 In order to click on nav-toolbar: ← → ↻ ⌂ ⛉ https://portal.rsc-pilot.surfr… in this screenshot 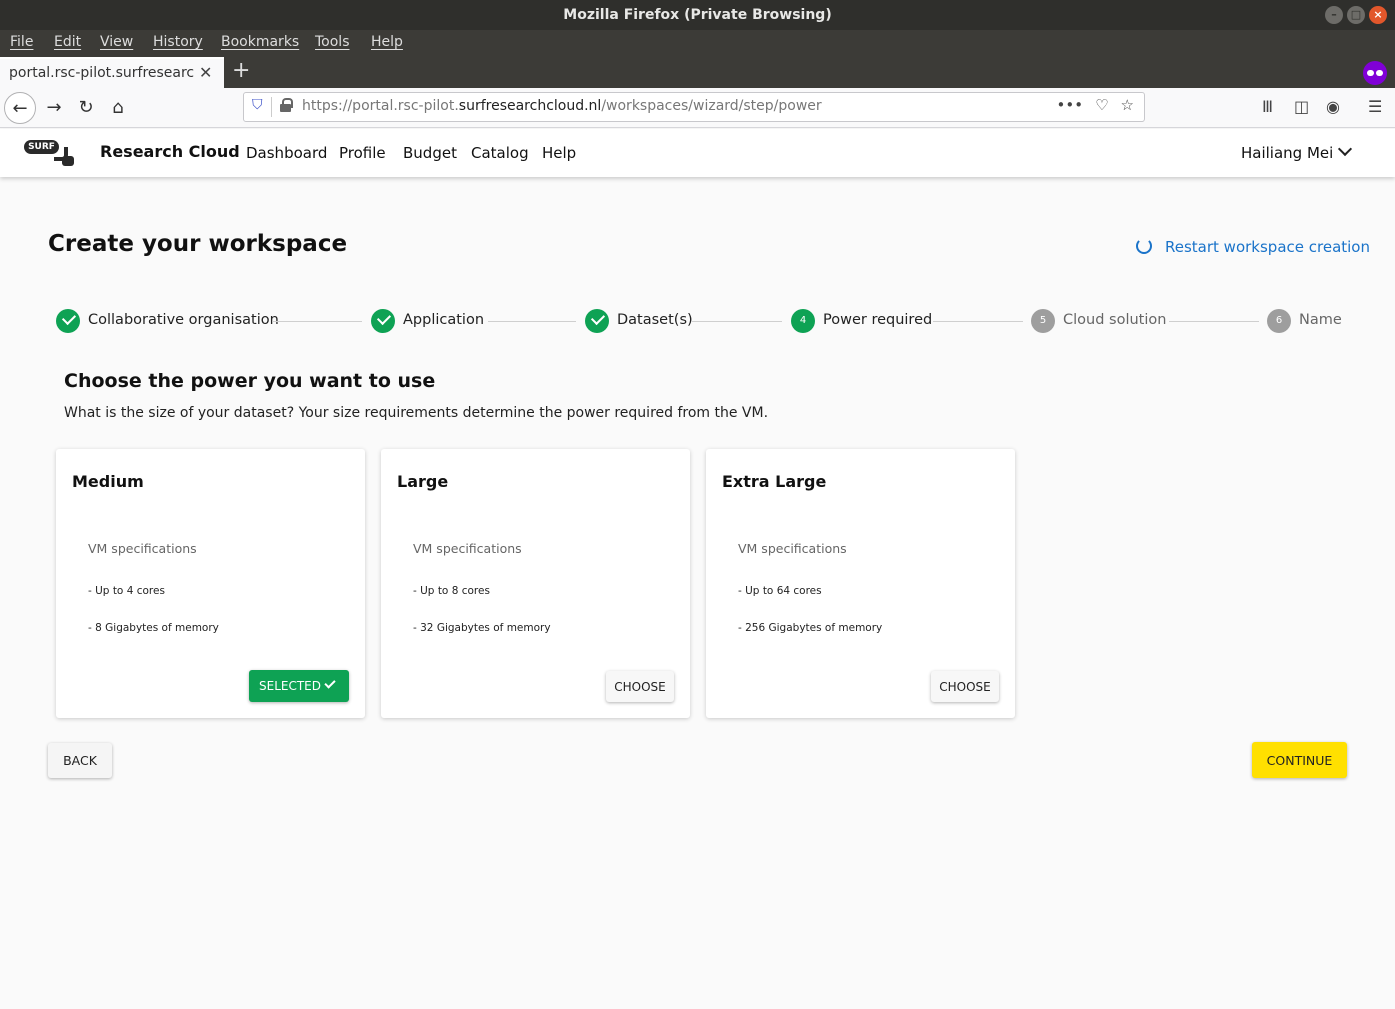, I will do `click(697, 108)`.